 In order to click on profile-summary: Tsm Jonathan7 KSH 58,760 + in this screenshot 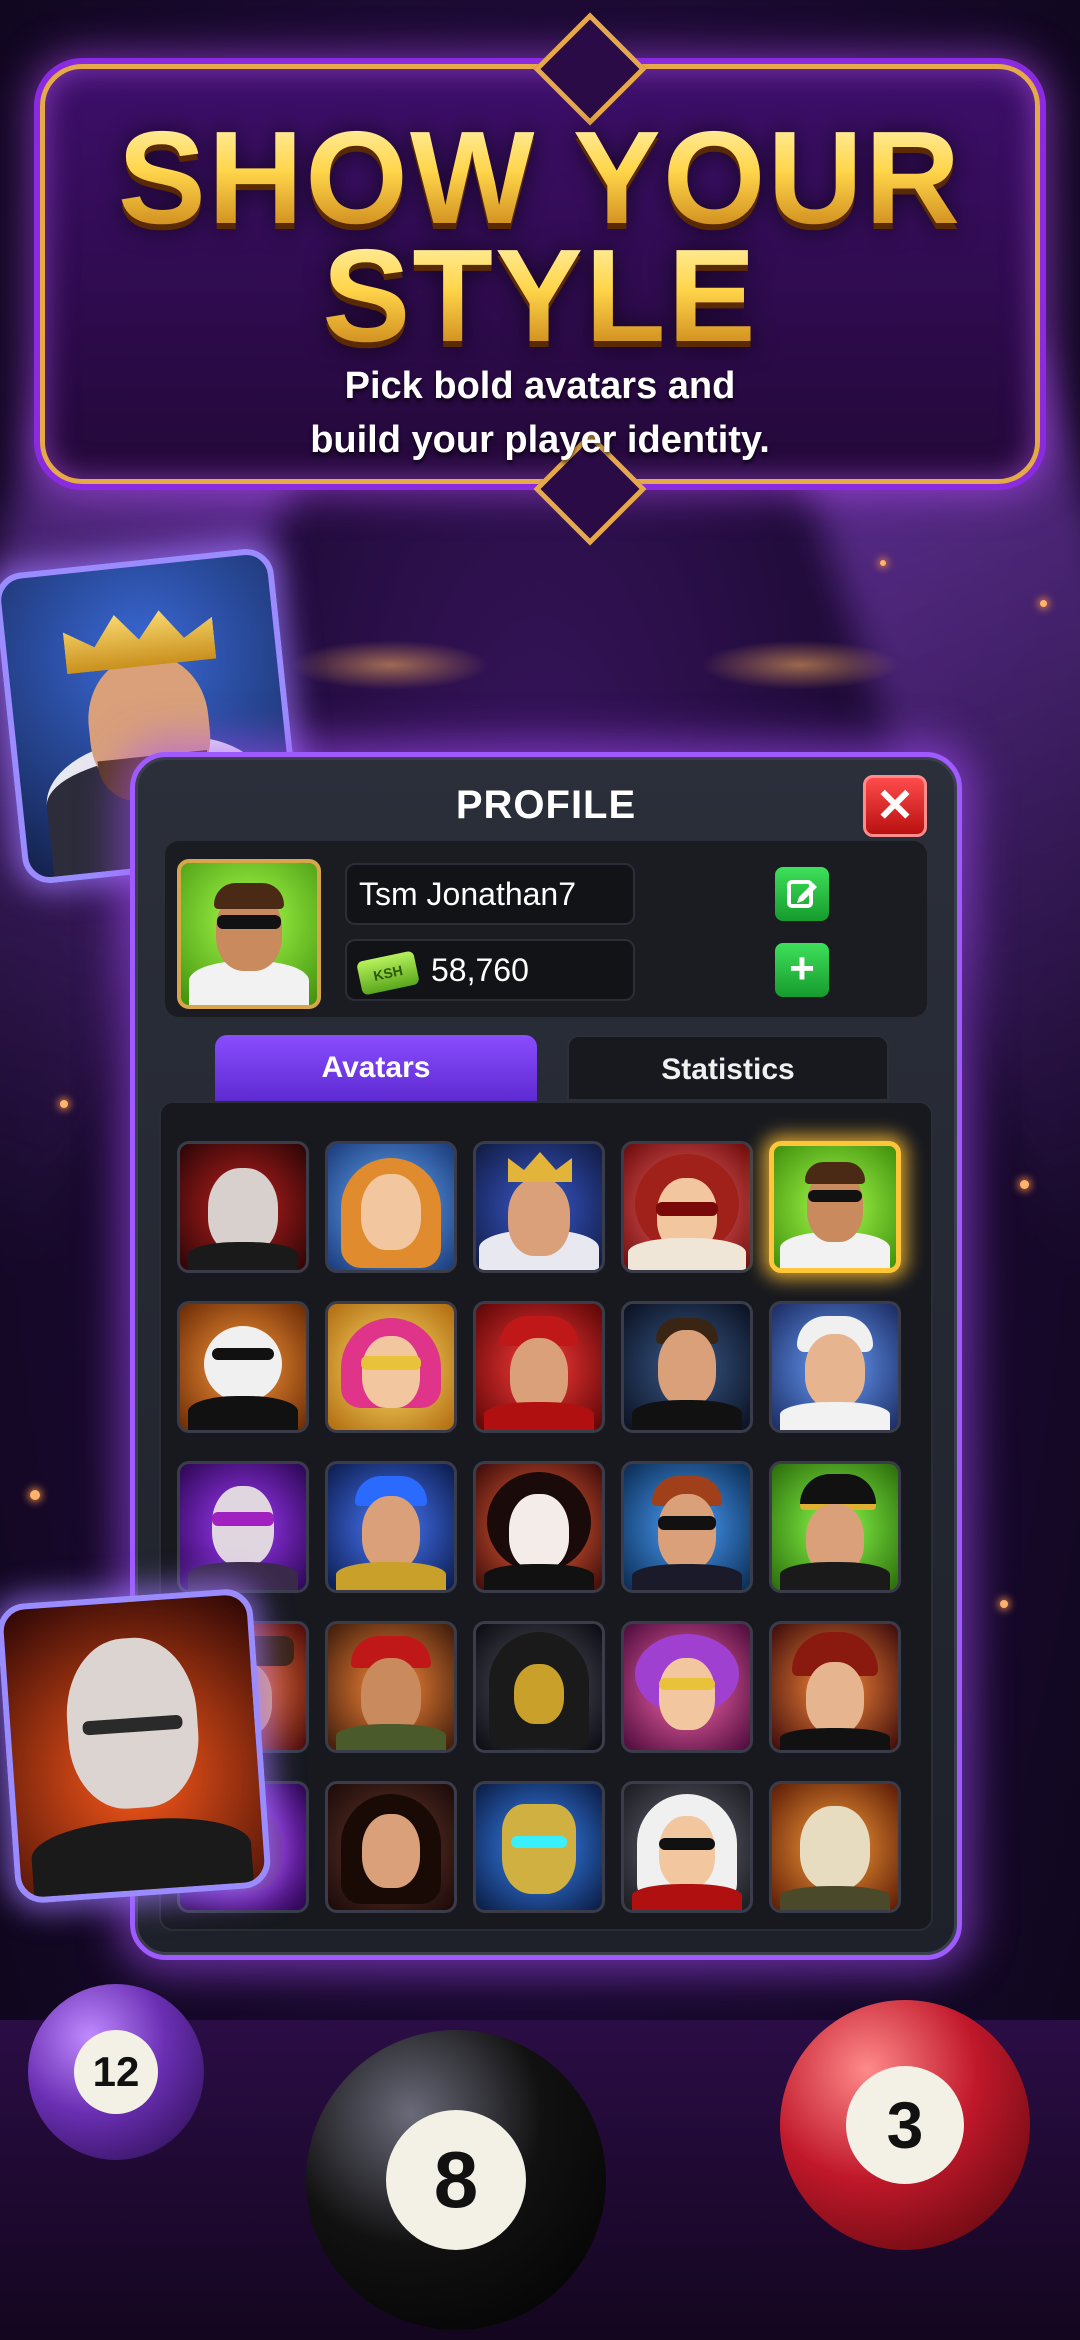, I will do `click(546, 929)`.